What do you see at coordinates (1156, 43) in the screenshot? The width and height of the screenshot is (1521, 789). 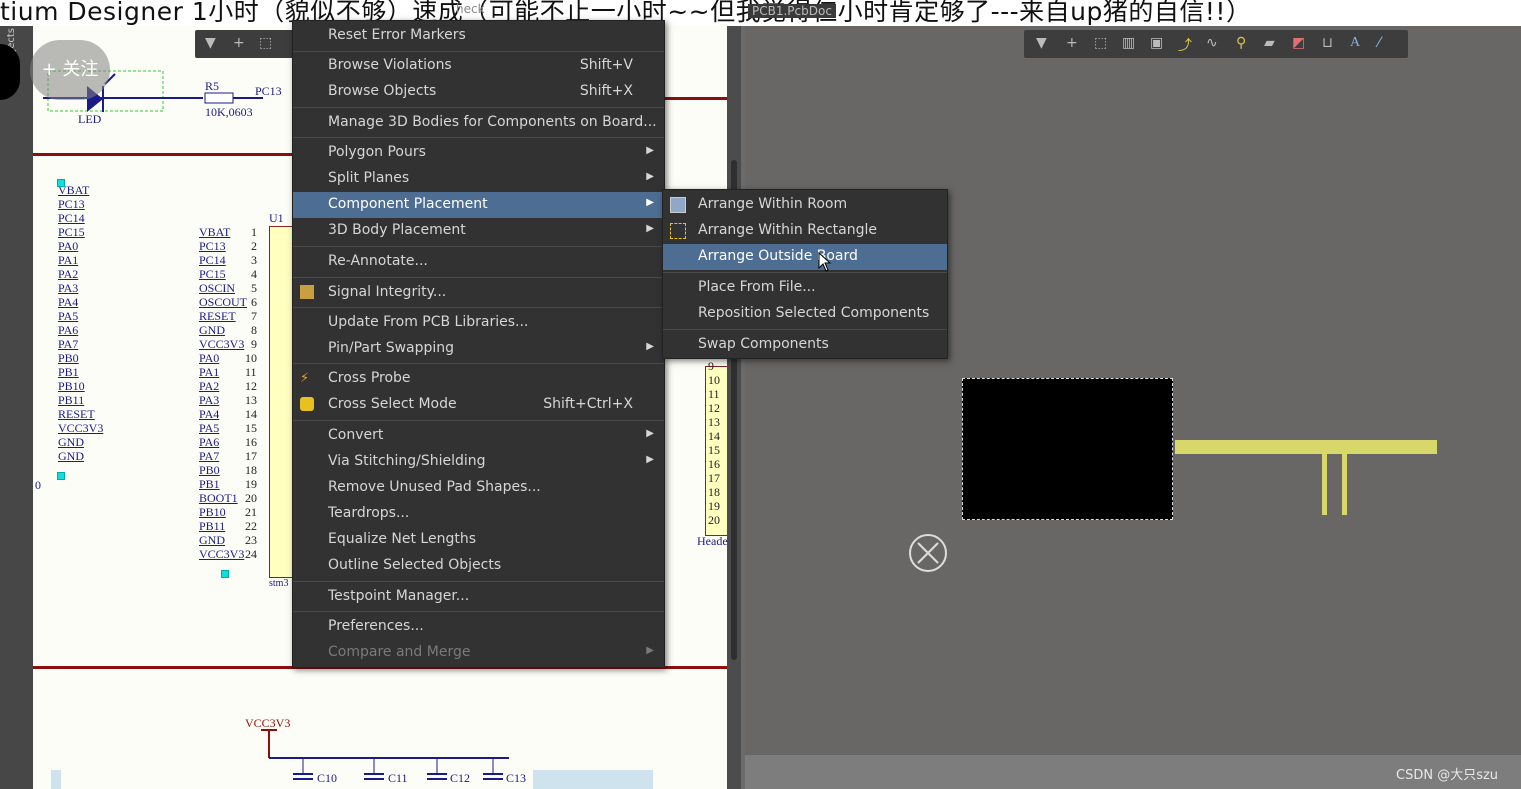 I see `component-icon: ▣` at bounding box center [1156, 43].